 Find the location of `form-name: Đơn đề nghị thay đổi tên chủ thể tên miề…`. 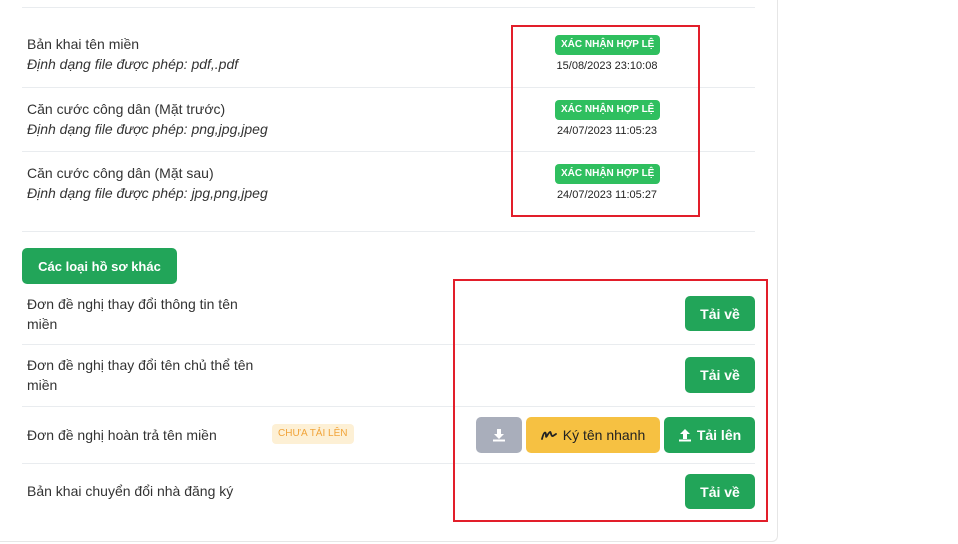

form-name: Đơn đề nghị thay đổi tên chủ thể tên miề… is located at coordinates (140, 375).